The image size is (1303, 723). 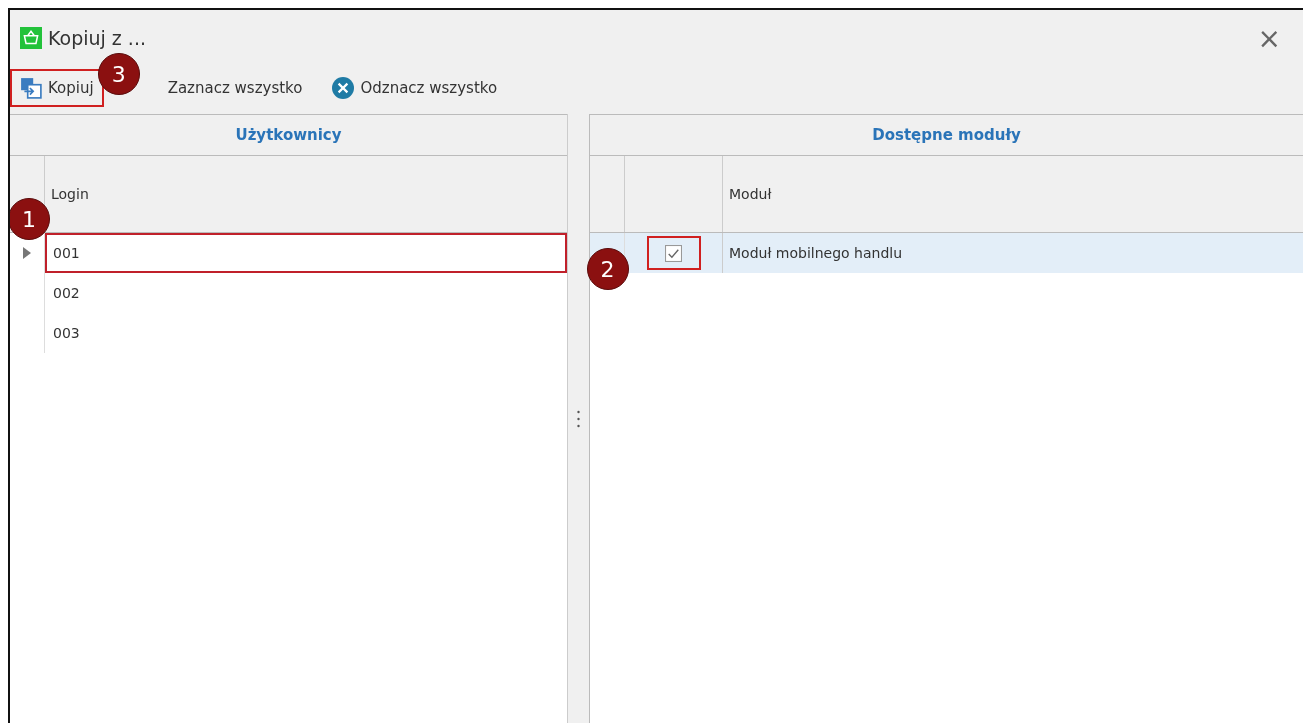 What do you see at coordinates (288, 135) in the screenshot?
I see `panel-header: Użytkownicy` at bounding box center [288, 135].